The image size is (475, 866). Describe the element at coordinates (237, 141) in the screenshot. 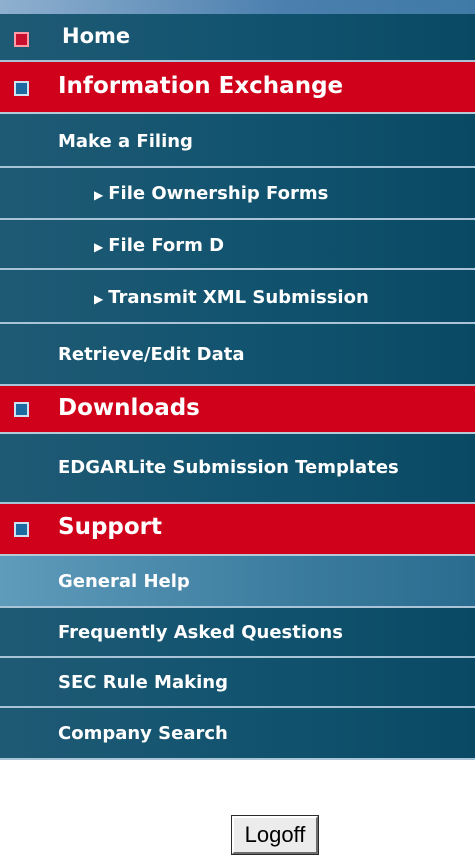

I see `nav-make-a-filing: Make a Filing` at that location.